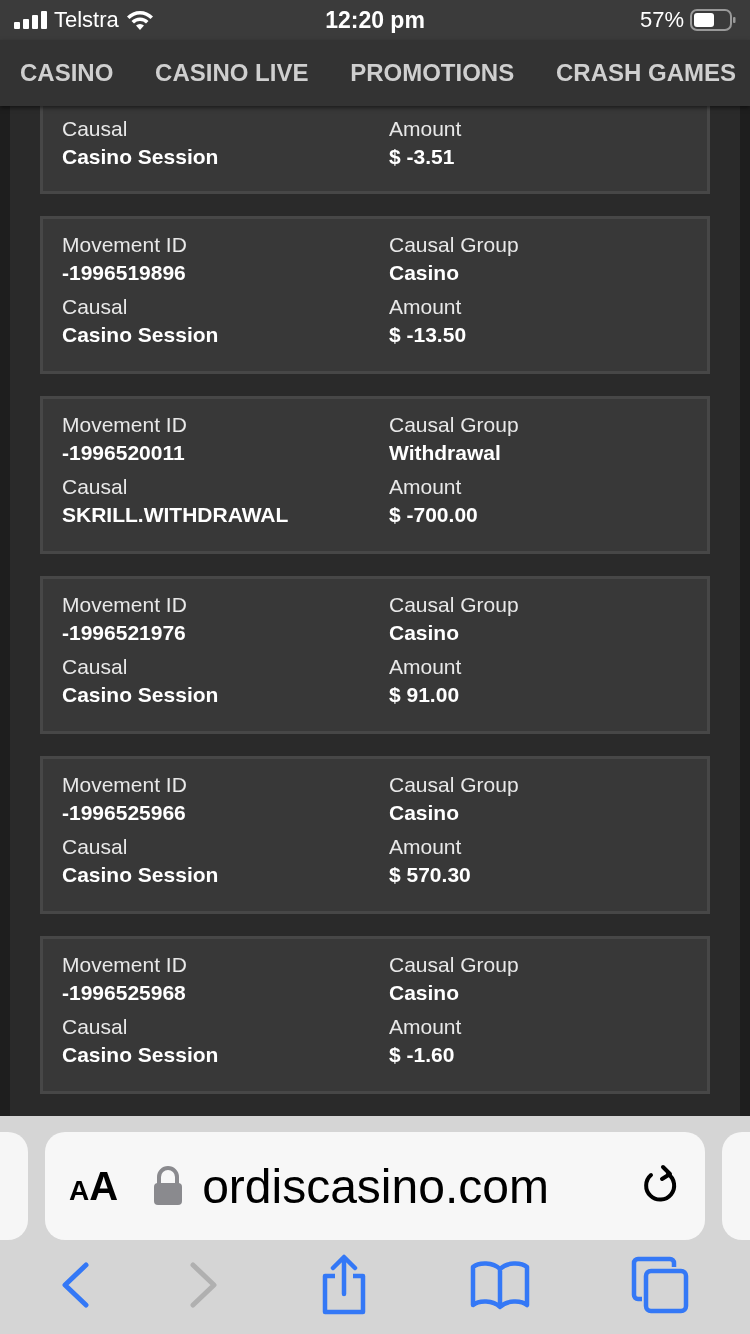  What do you see at coordinates (660, 1285) in the screenshot?
I see `tabs-icon` at bounding box center [660, 1285].